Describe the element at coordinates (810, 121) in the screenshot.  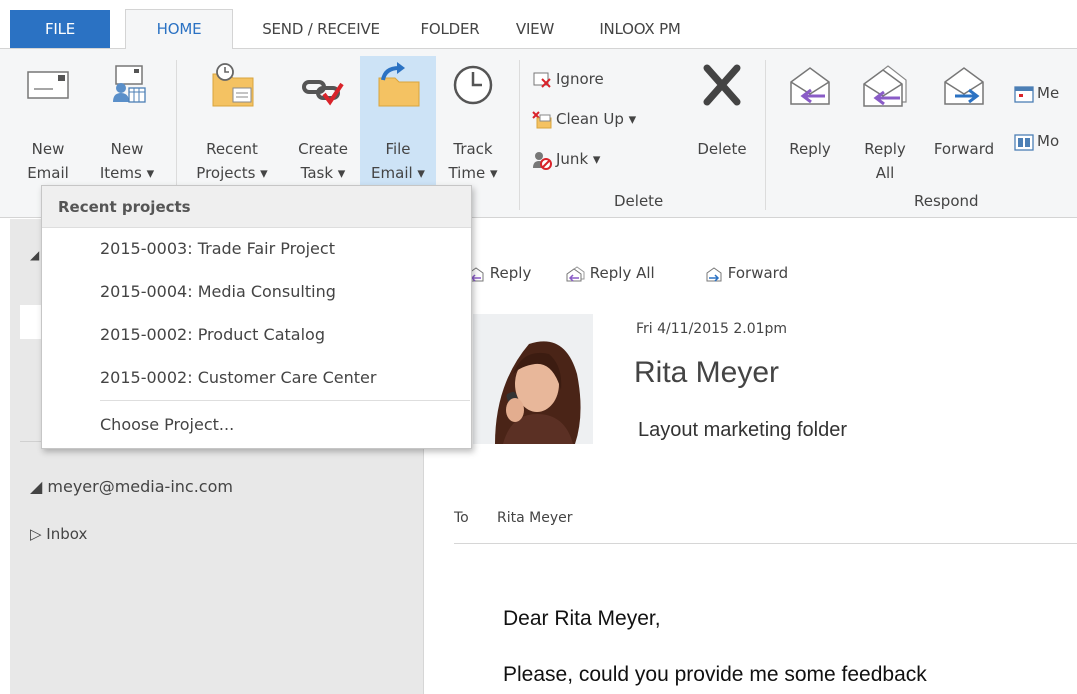
I see `reply-button: Reply` at that location.